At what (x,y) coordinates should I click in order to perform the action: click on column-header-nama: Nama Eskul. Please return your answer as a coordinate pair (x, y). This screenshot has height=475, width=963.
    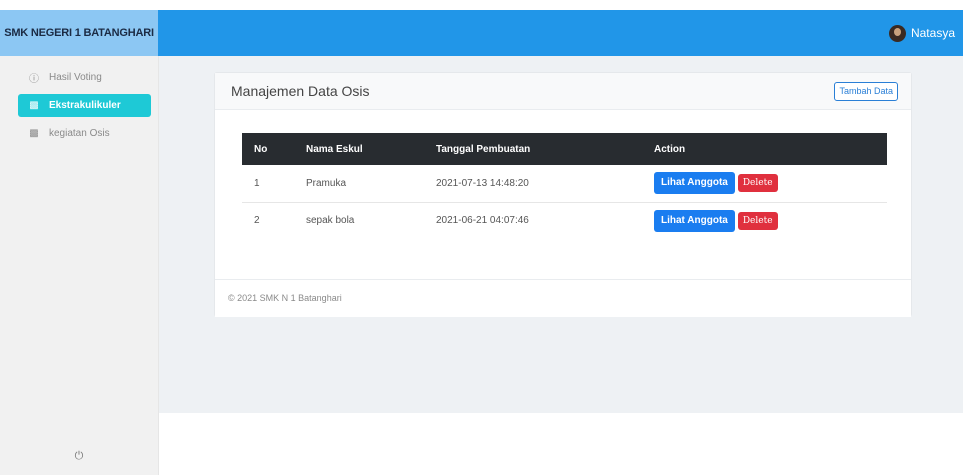
    Looking at the image, I should click on (334, 149).